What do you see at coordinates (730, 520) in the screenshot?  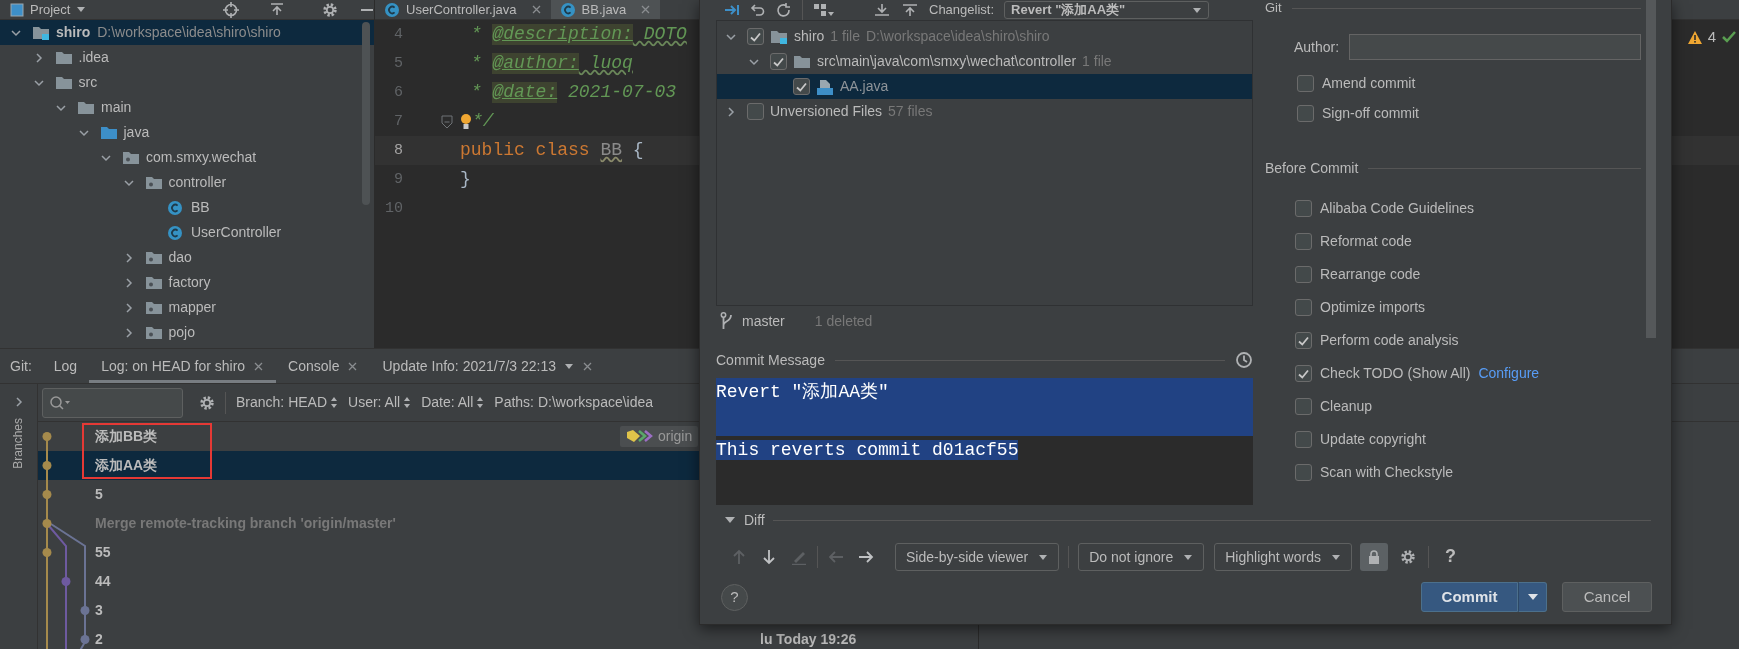 I see `collapse-triangle-icon` at bounding box center [730, 520].